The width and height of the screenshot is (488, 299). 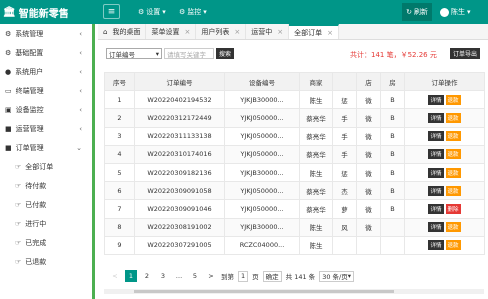 What do you see at coordinates (46, 90) in the screenshot?
I see `sidebar-item-terminal: ▭ 终端管理 ‹` at bounding box center [46, 90].